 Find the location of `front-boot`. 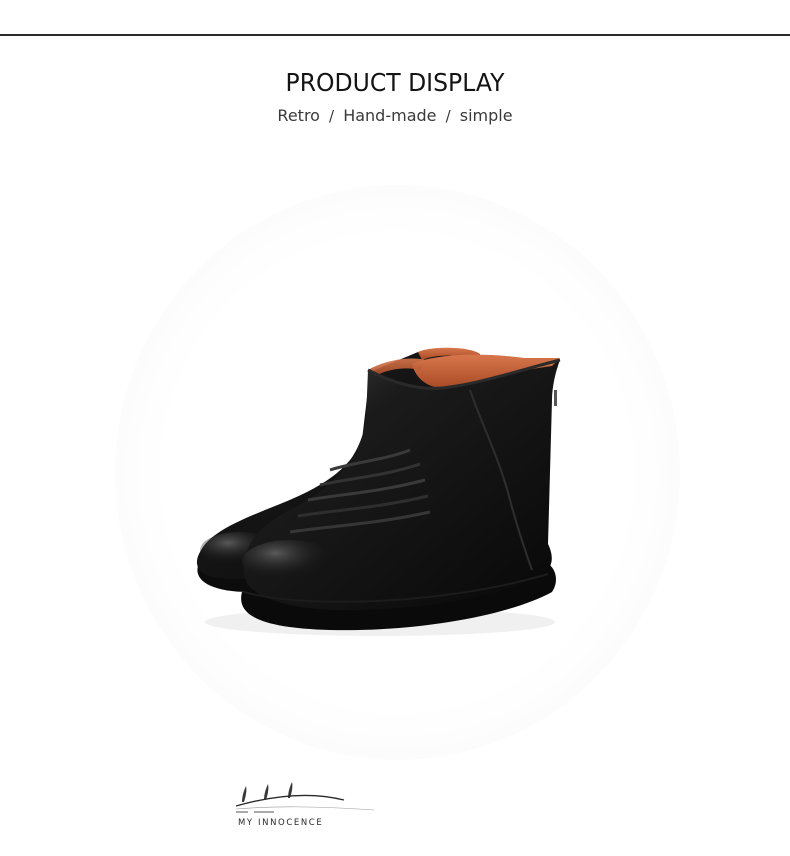

front-boot is located at coordinates (401, 492).